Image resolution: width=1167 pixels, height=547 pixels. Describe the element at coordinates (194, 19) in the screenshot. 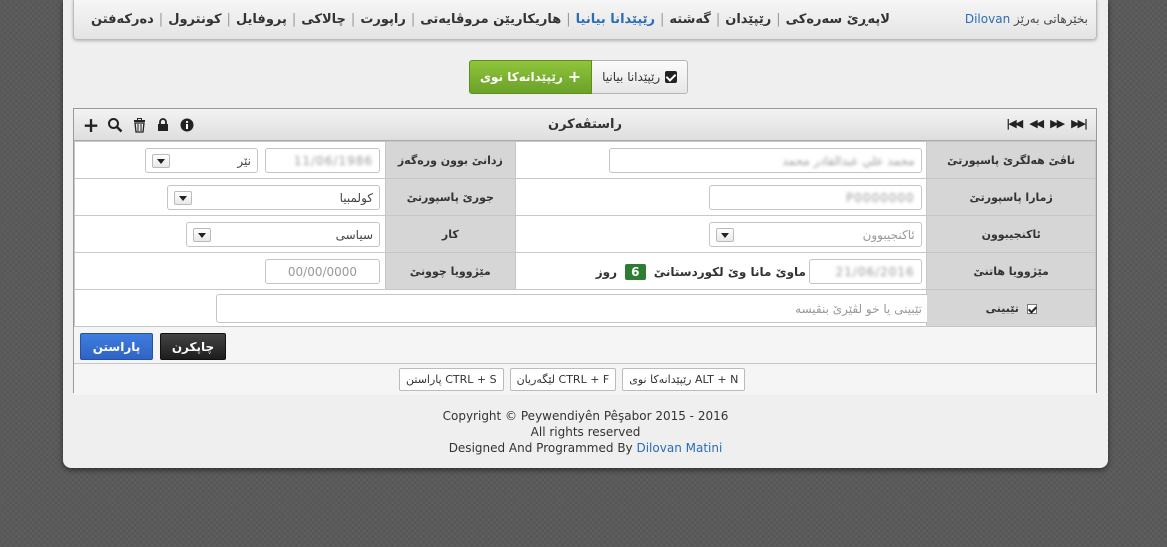

I see `nav-item-control: کونترول` at that location.